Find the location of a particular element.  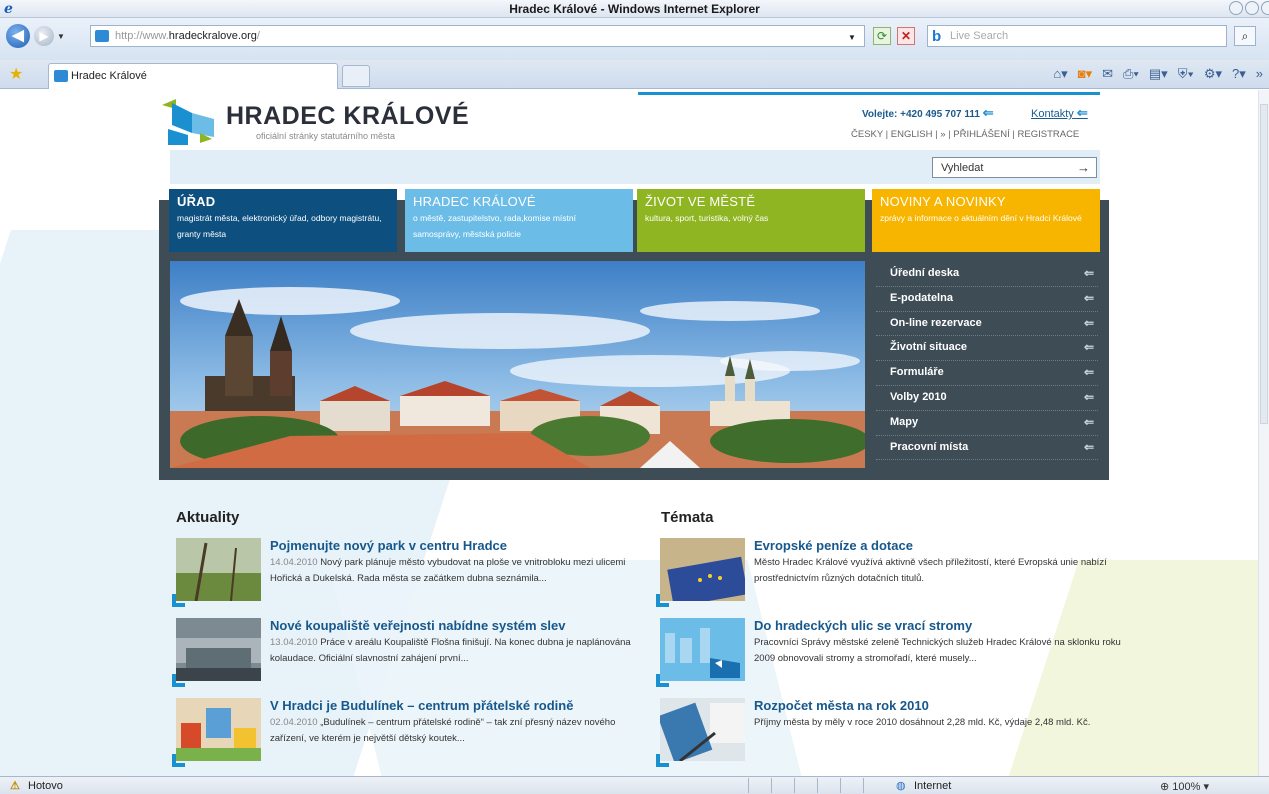

quicklink-uredni-deska: Úřední deska ⇐ is located at coordinates (987, 274).